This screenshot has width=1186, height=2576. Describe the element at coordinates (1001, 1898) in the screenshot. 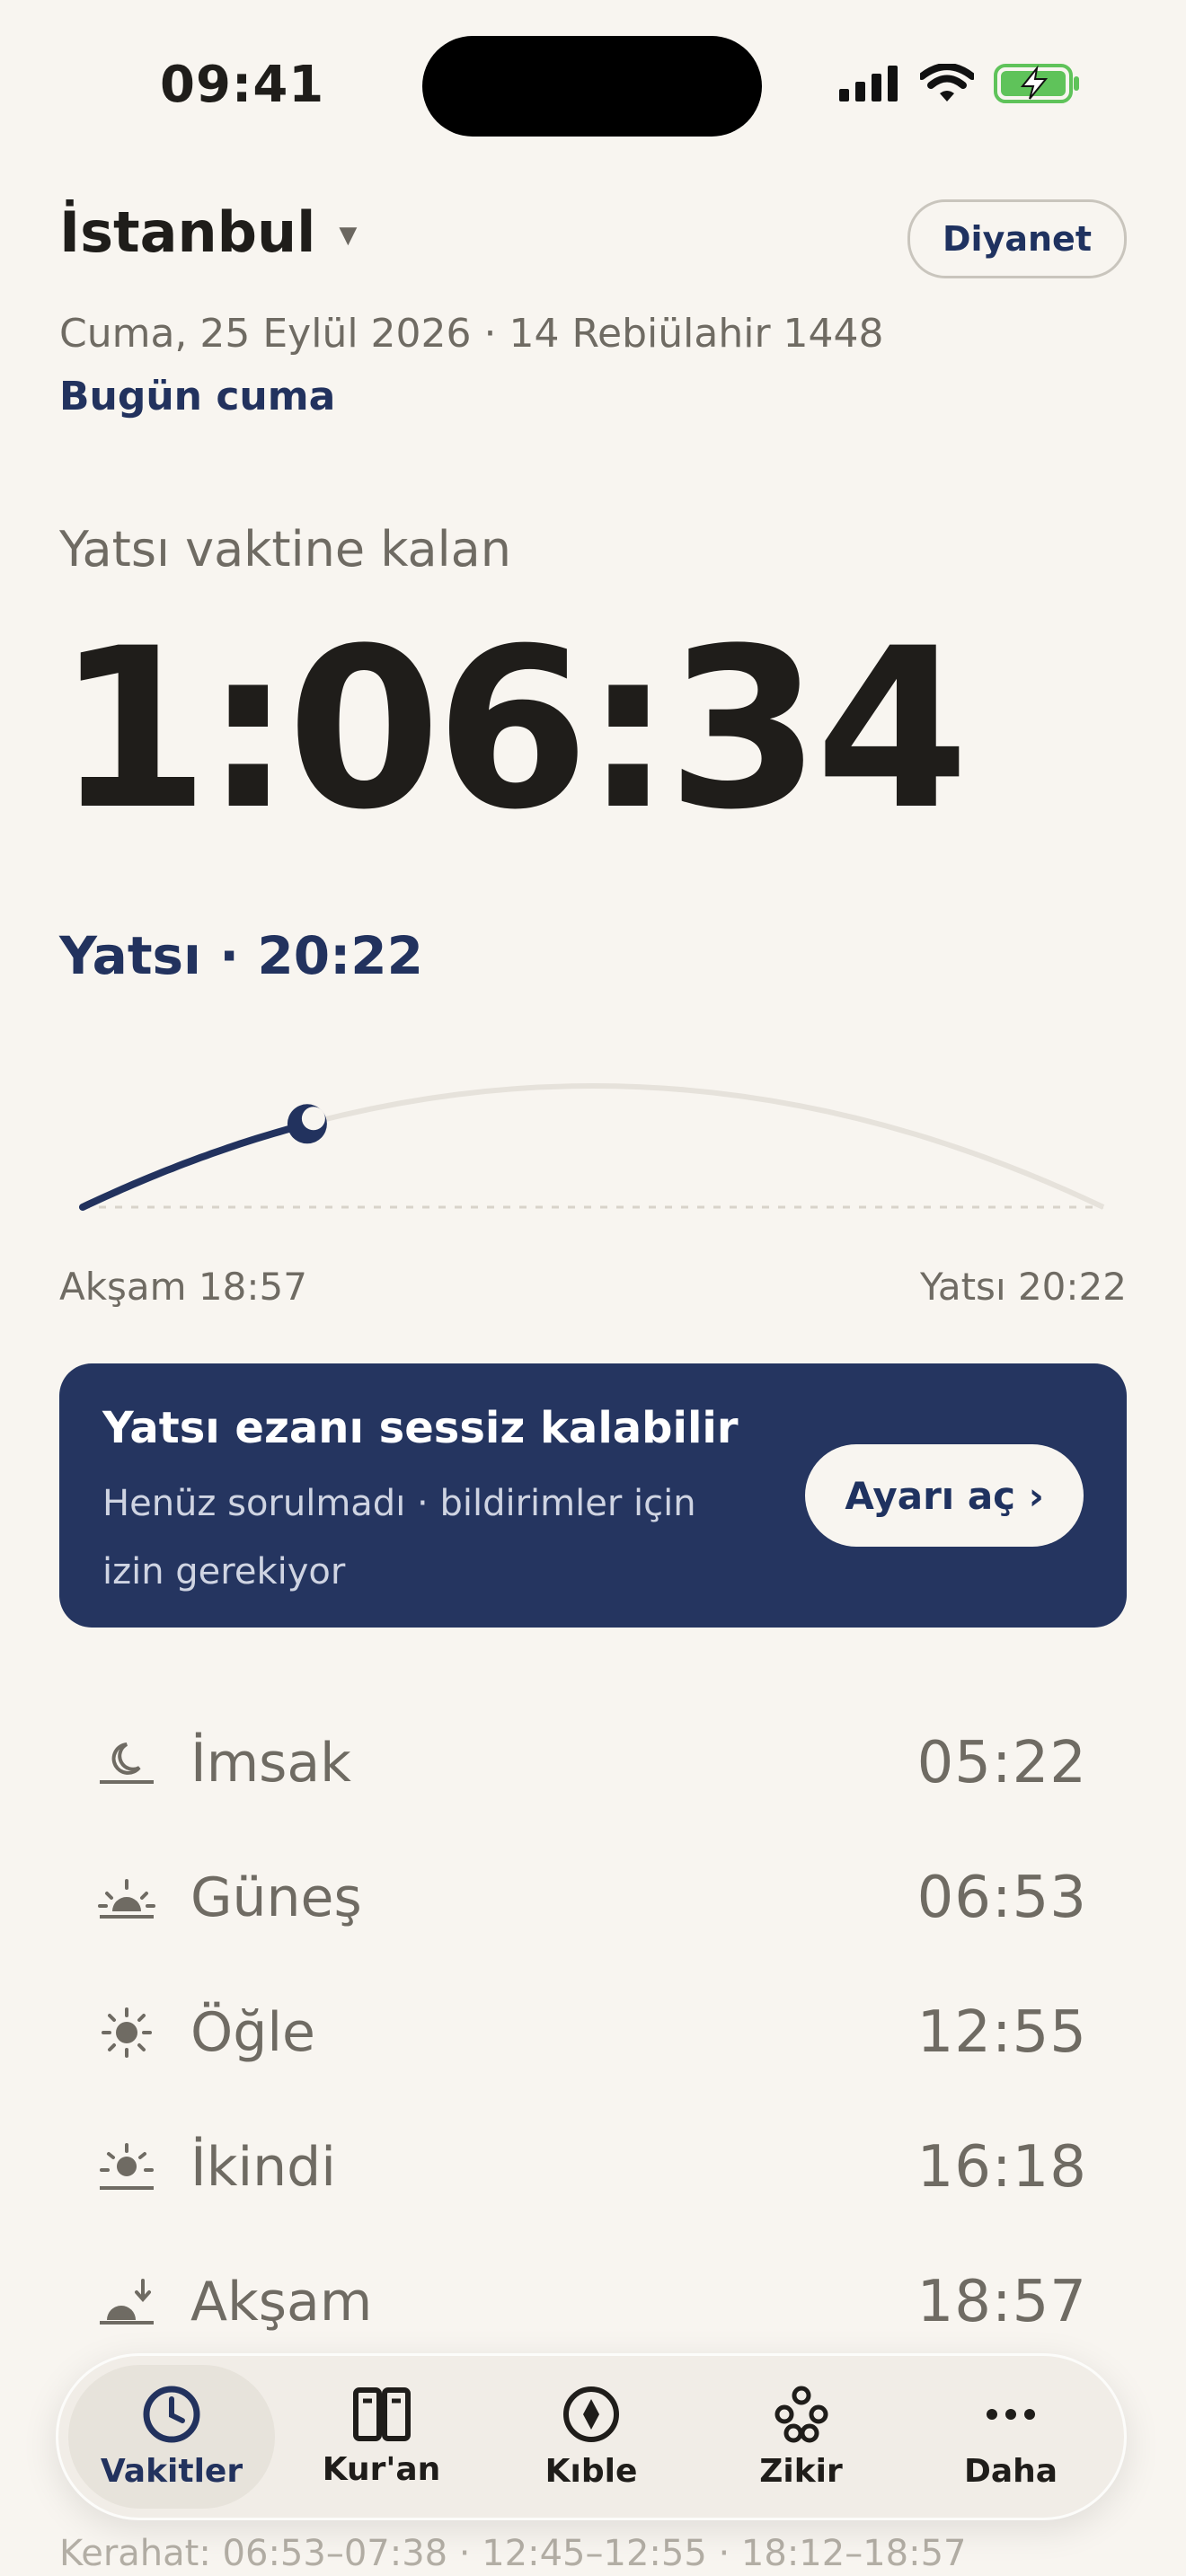

I see `prayer-time: 06:53` at that location.